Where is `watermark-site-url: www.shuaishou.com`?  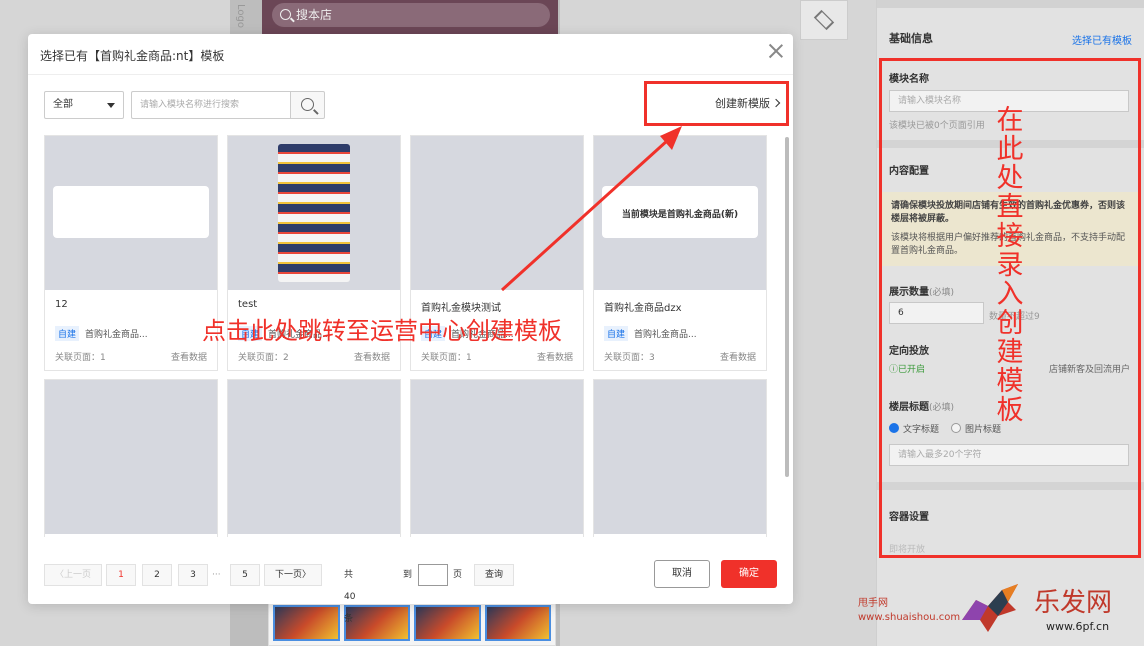 watermark-site-url: www.shuaishou.com is located at coordinates (909, 617).